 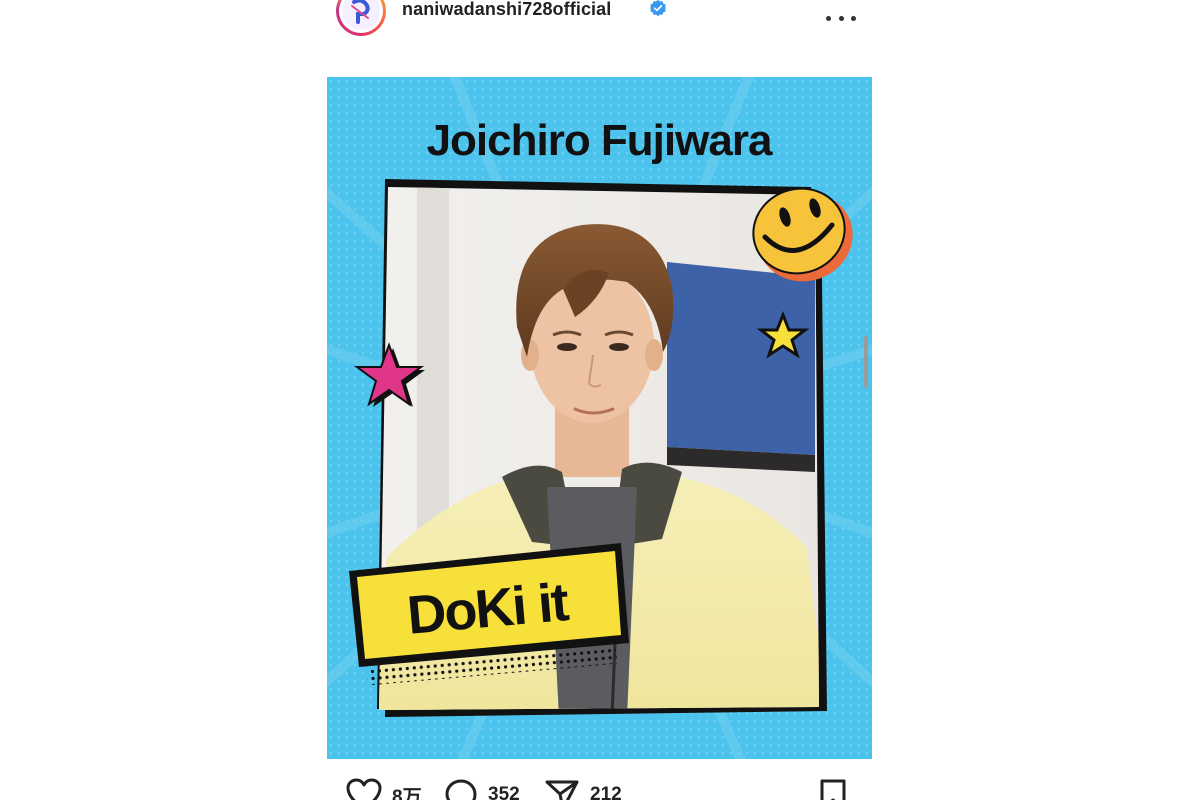 I want to click on save-button, so click(x=833, y=789).